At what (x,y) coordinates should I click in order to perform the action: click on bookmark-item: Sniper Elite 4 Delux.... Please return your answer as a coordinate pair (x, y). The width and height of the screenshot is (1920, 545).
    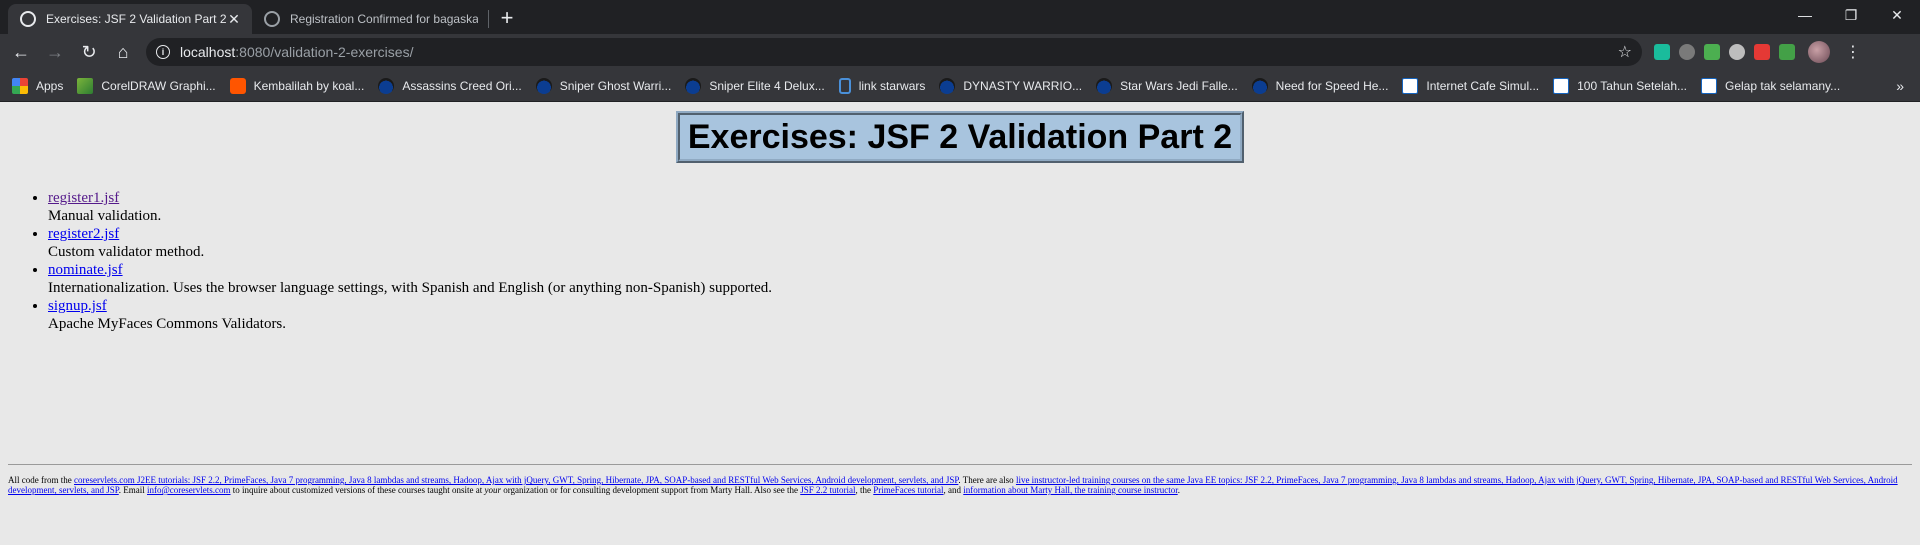
    Looking at the image, I should click on (757, 85).